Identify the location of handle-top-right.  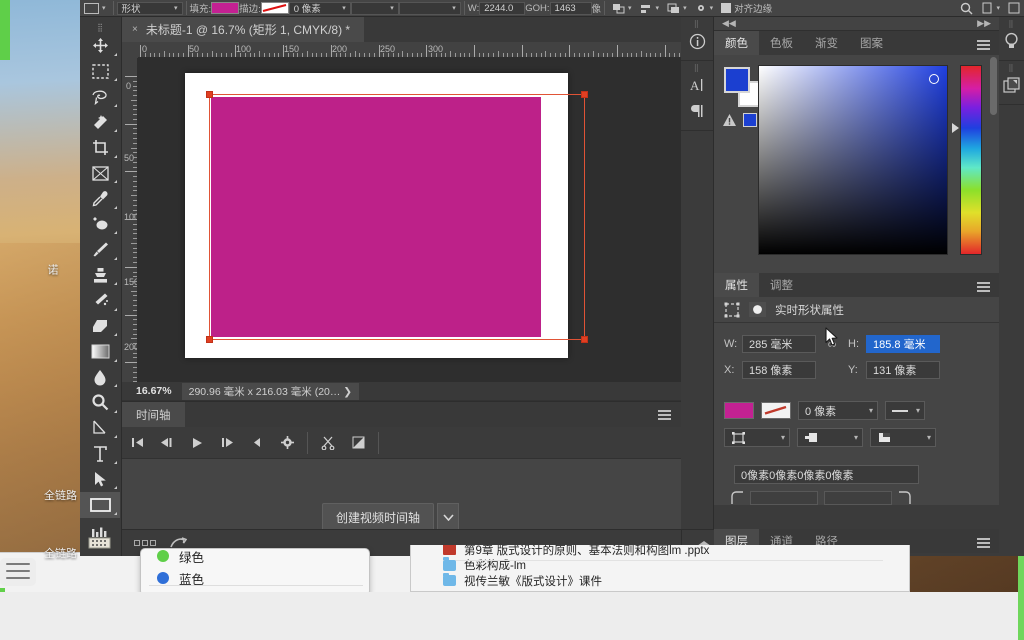
(584, 94).